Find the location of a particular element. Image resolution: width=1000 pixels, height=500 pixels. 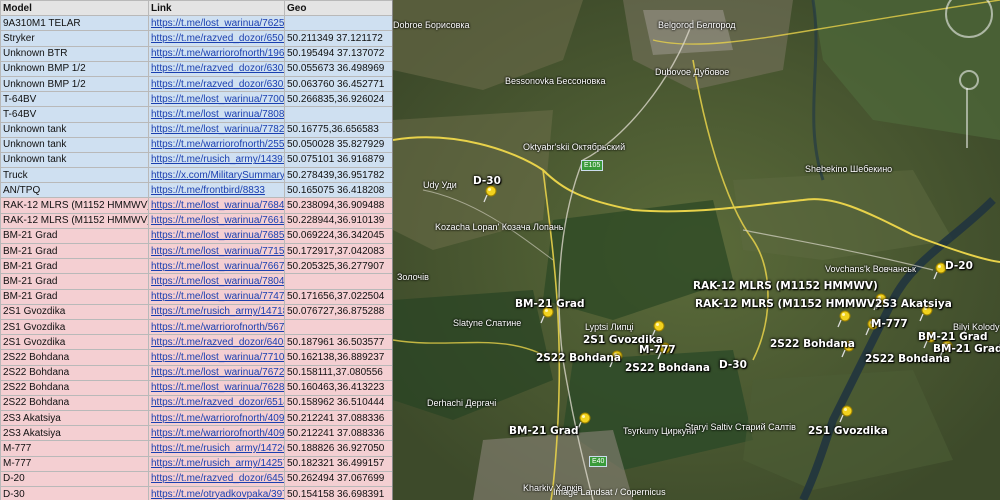

cell-model: Unknown BMP 1/2 is located at coordinates (74, 84).